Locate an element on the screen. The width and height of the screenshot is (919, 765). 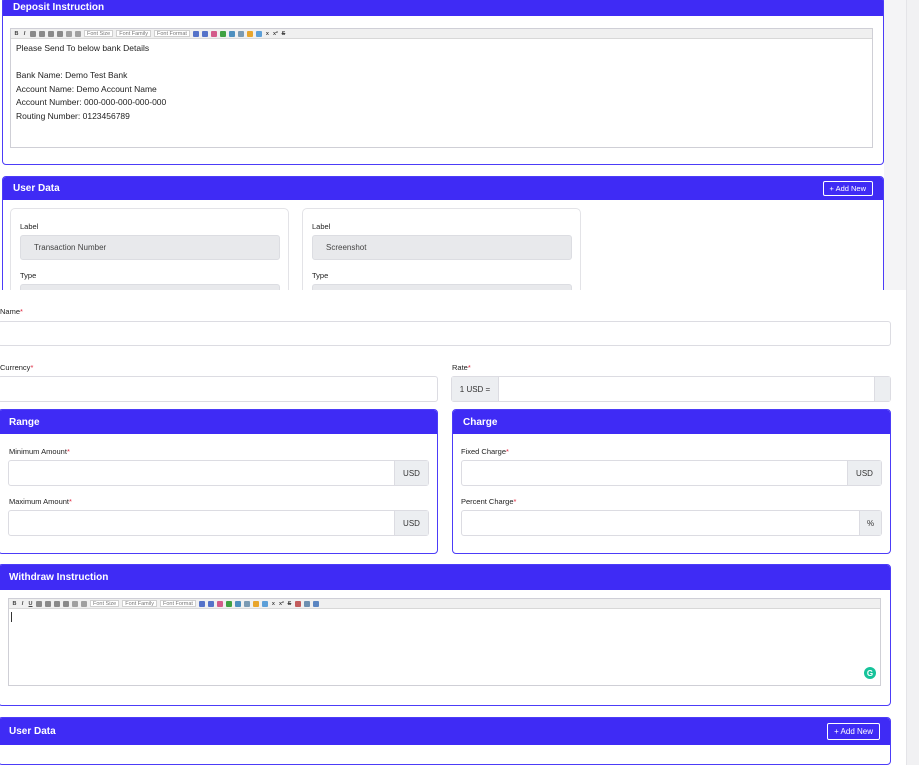
deposit-instruction-header: Deposit Instruction is located at coordinates (443, 8).